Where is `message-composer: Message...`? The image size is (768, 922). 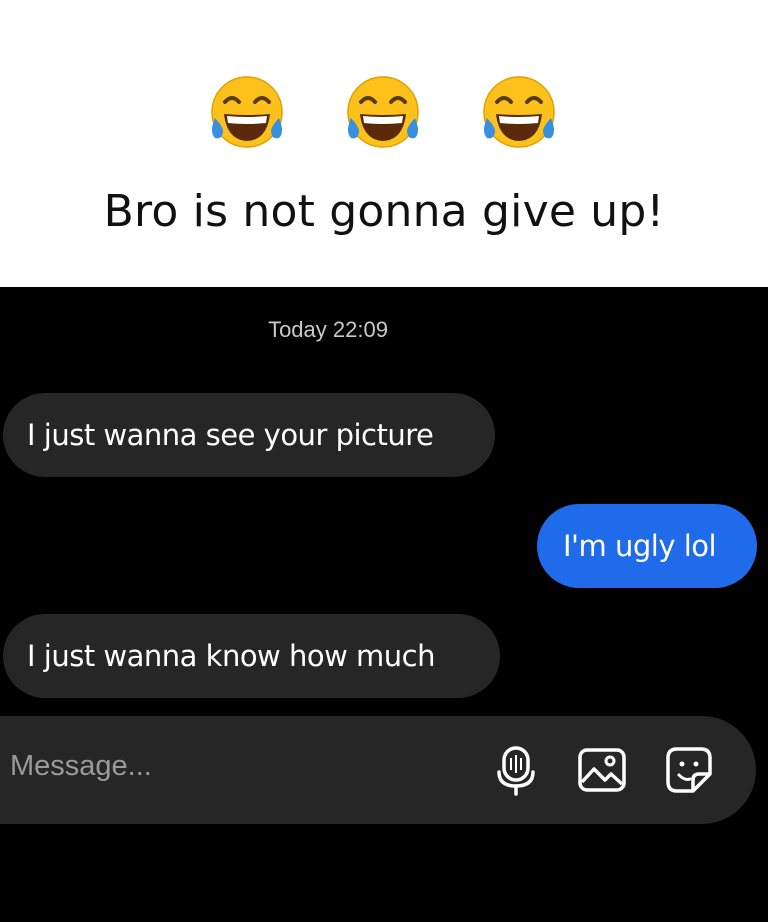 message-composer: Message... is located at coordinates (378, 770).